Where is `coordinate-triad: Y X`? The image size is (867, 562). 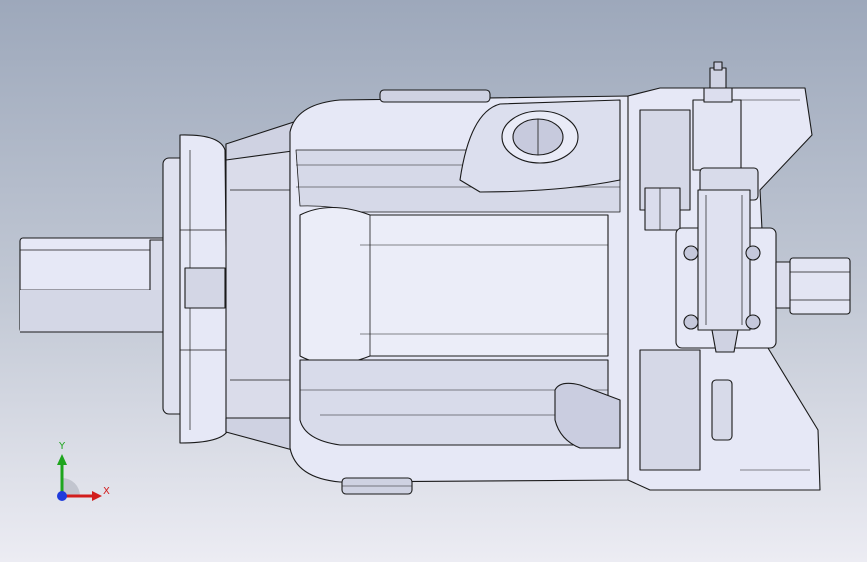
coordinate-triad: Y X is located at coordinates (80, 478).